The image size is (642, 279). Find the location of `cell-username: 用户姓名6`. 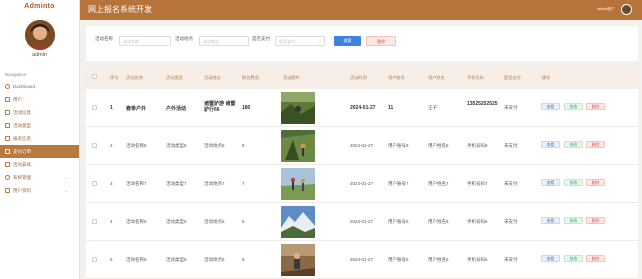

cell-username: 用户姓名6 is located at coordinates (438, 221).